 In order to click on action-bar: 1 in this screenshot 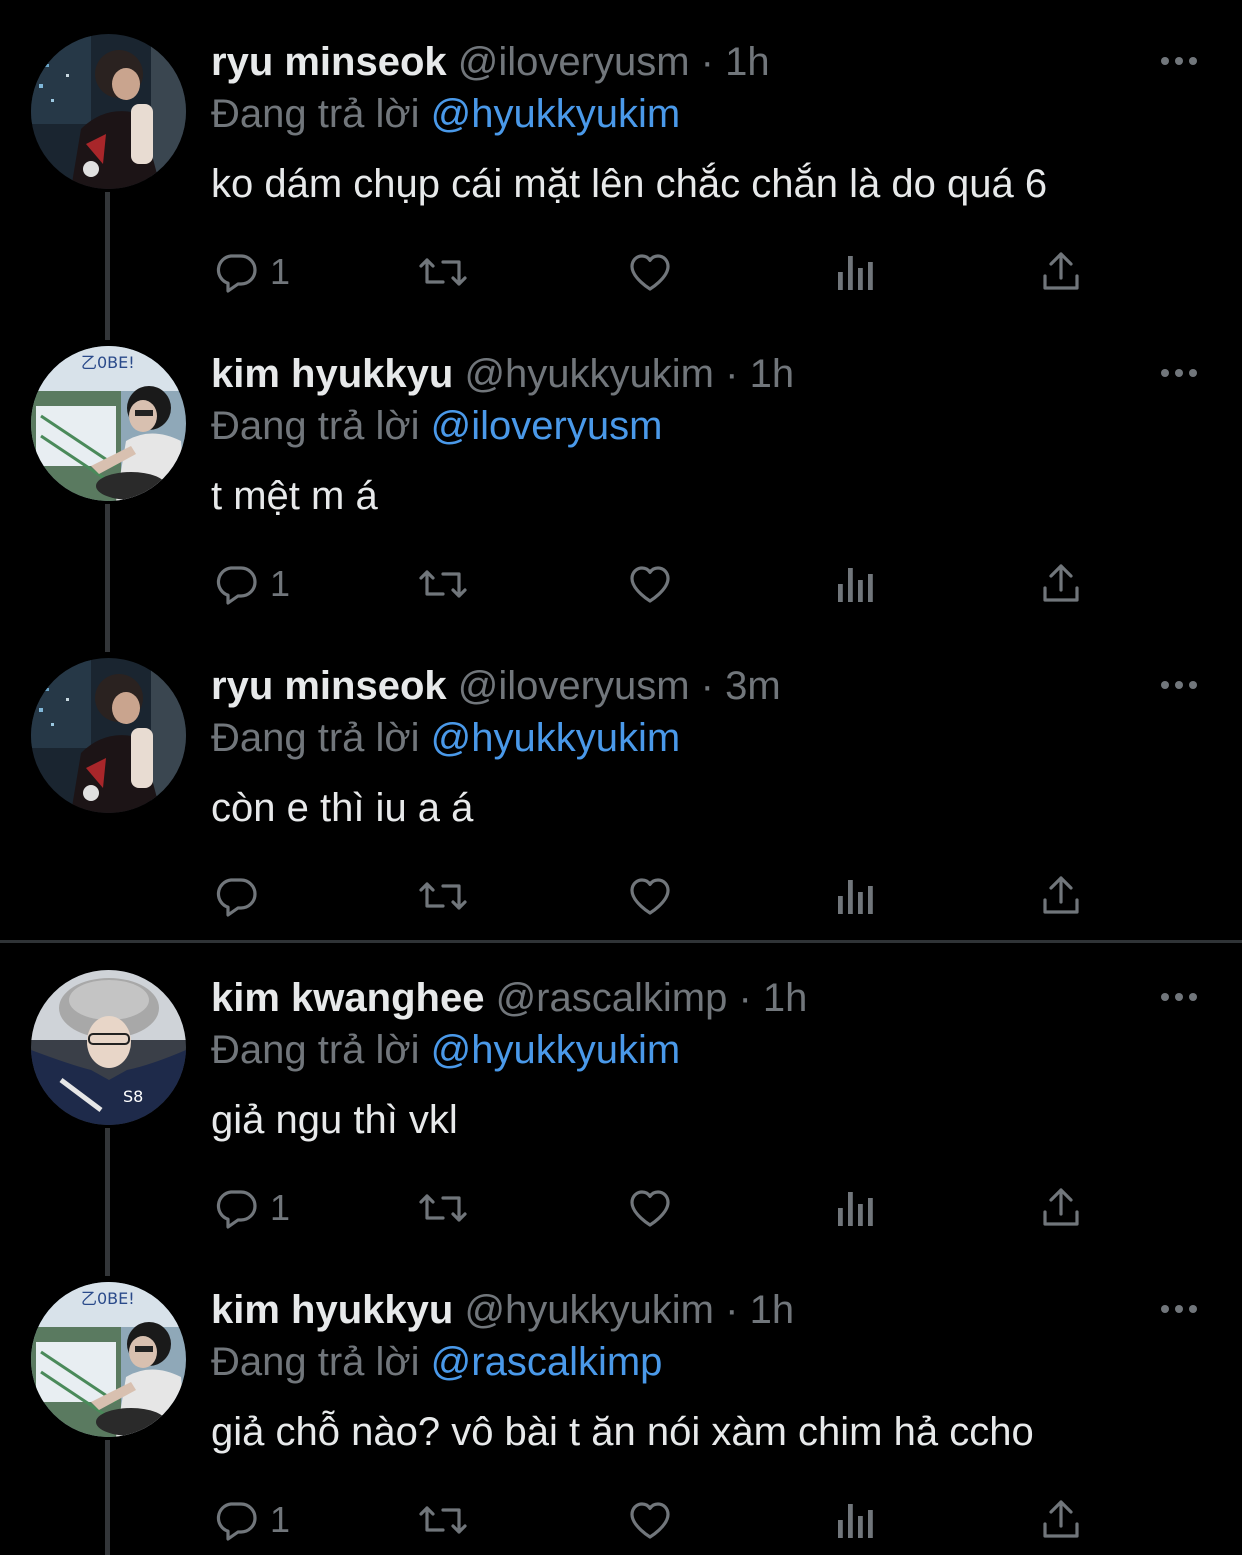, I will do `click(621, 274)`.